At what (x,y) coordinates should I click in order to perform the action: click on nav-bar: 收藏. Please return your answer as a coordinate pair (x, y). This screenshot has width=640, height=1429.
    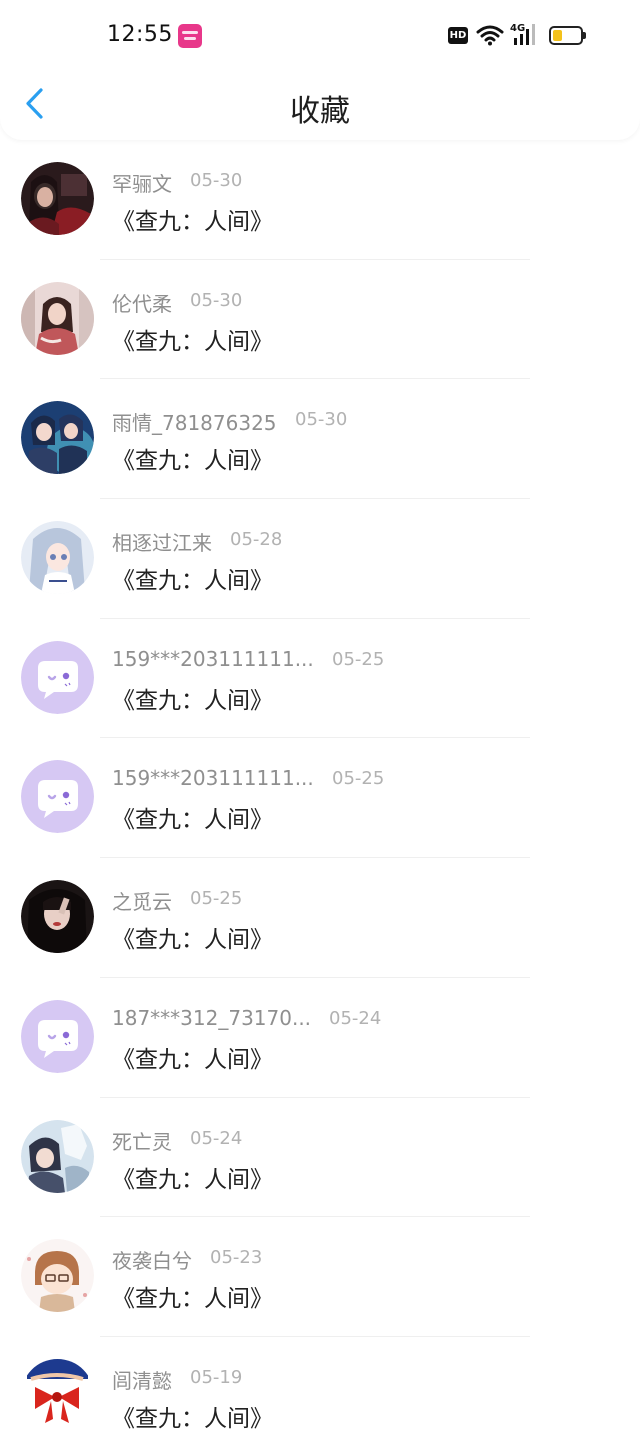
    Looking at the image, I should click on (320, 106).